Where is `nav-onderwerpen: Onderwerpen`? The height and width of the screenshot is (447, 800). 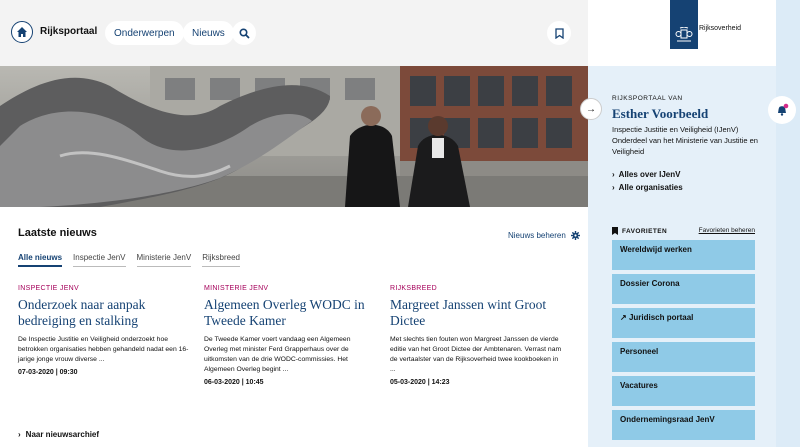 nav-onderwerpen: Onderwerpen is located at coordinates (144, 33).